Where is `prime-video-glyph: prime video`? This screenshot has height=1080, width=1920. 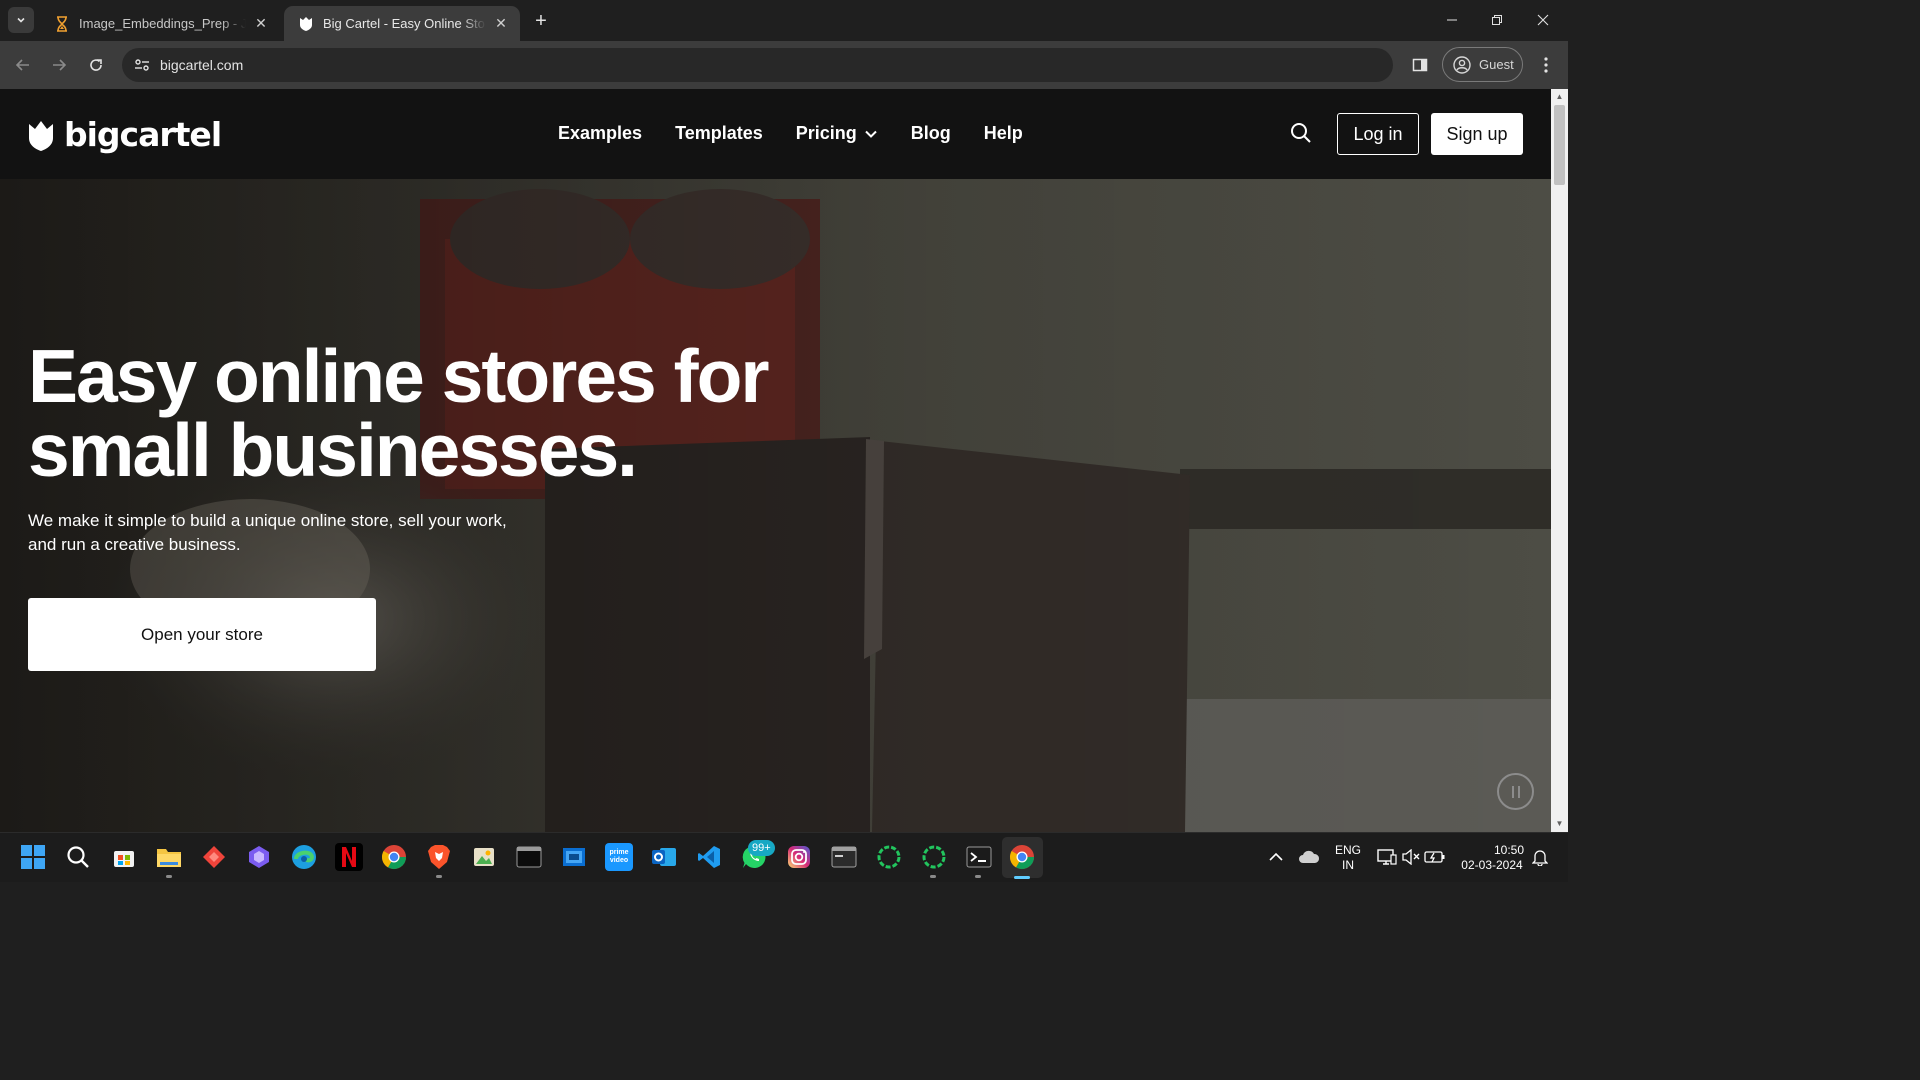 prime-video-glyph: prime video is located at coordinates (619, 856).